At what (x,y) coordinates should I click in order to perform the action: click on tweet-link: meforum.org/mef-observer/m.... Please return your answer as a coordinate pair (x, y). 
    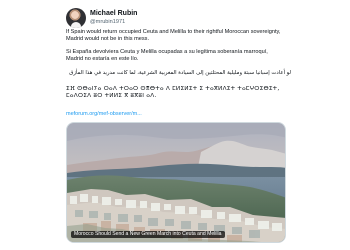
    Looking at the image, I should click on (104, 114).